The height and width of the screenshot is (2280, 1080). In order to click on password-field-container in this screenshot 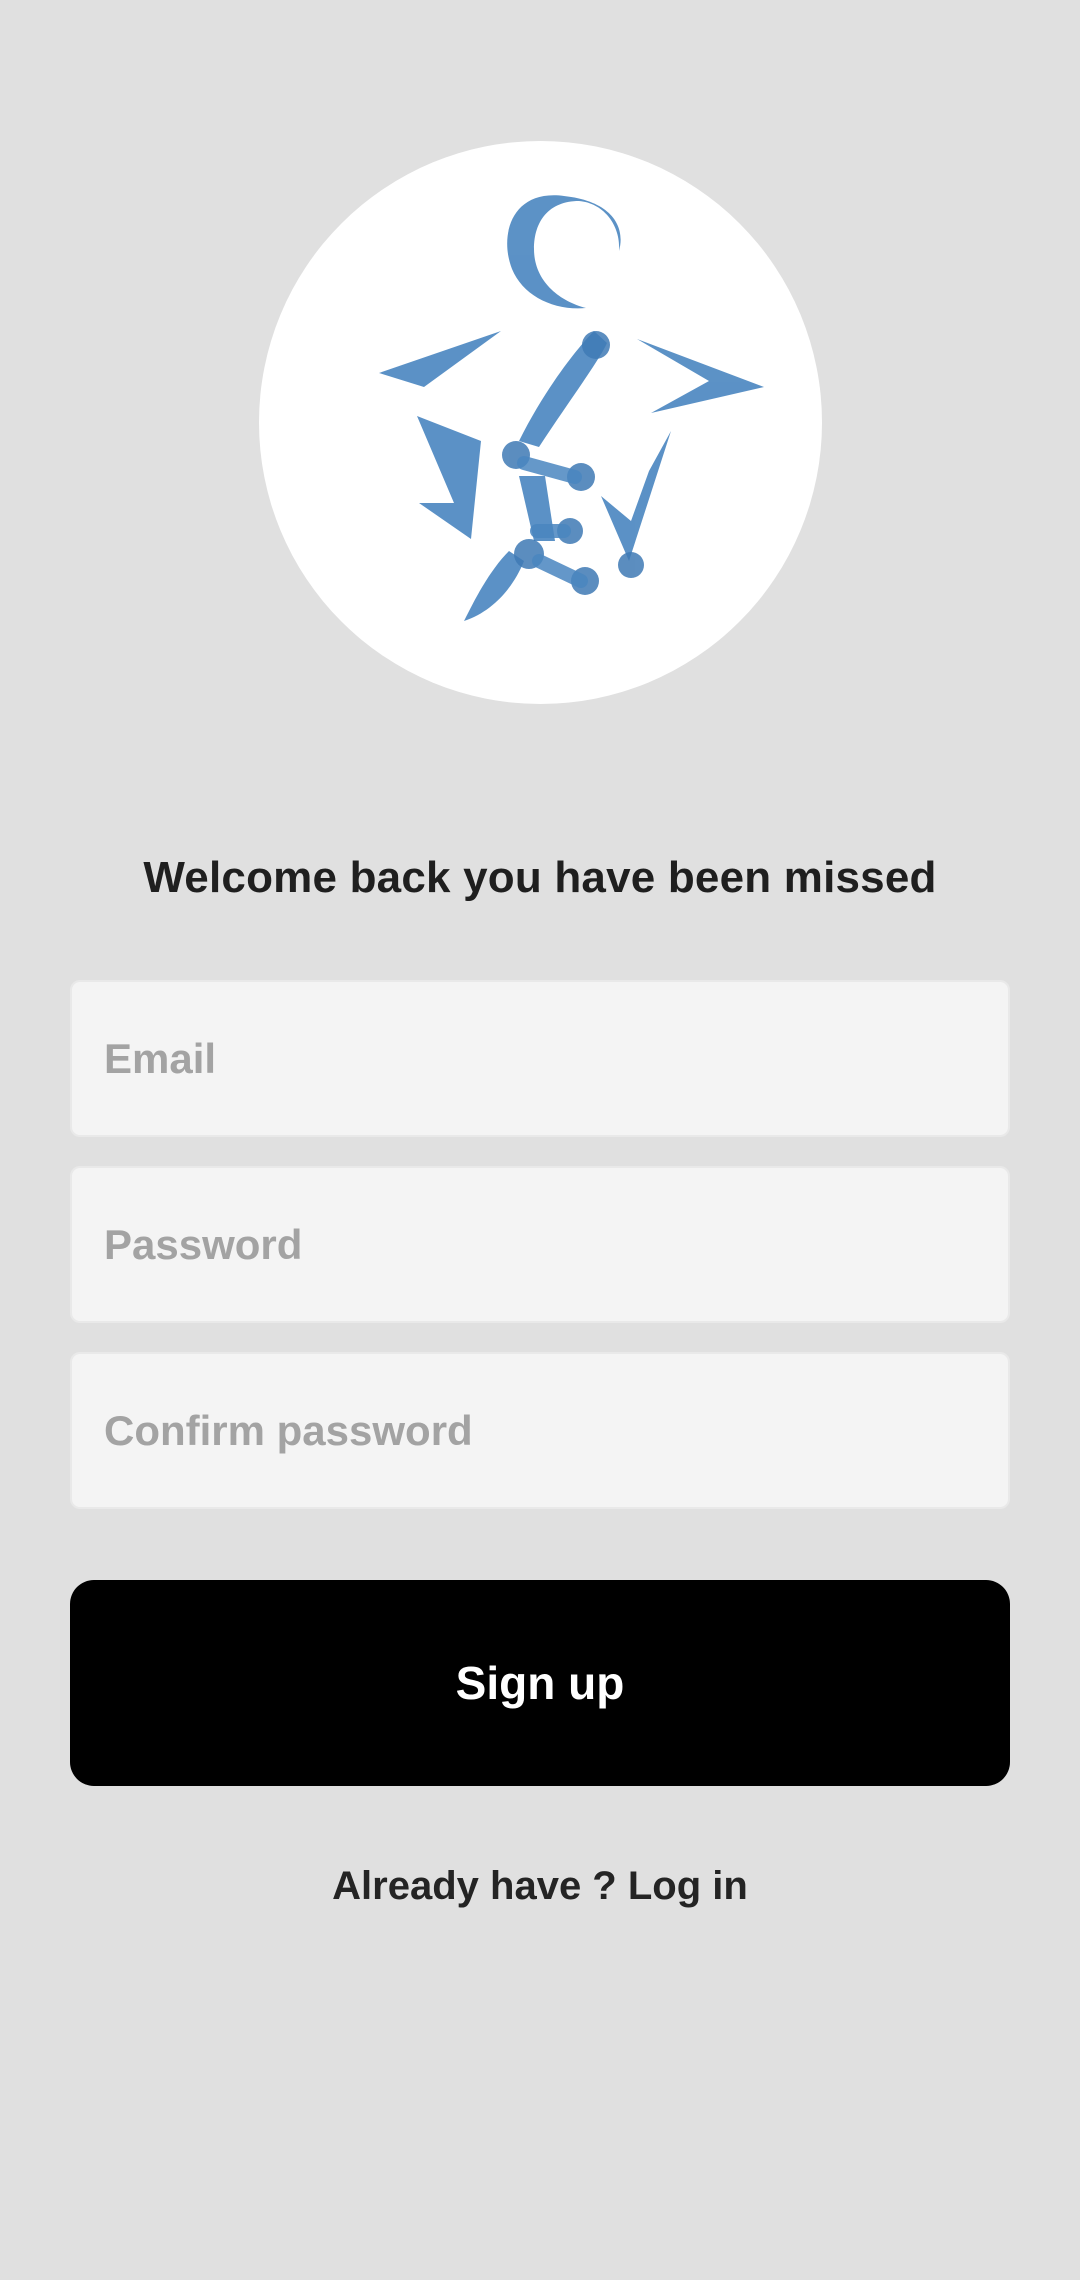, I will do `click(540, 1244)`.